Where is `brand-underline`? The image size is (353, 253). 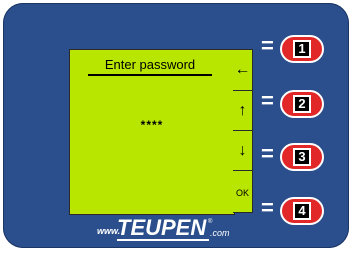
brand-underline is located at coordinates (163, 240).